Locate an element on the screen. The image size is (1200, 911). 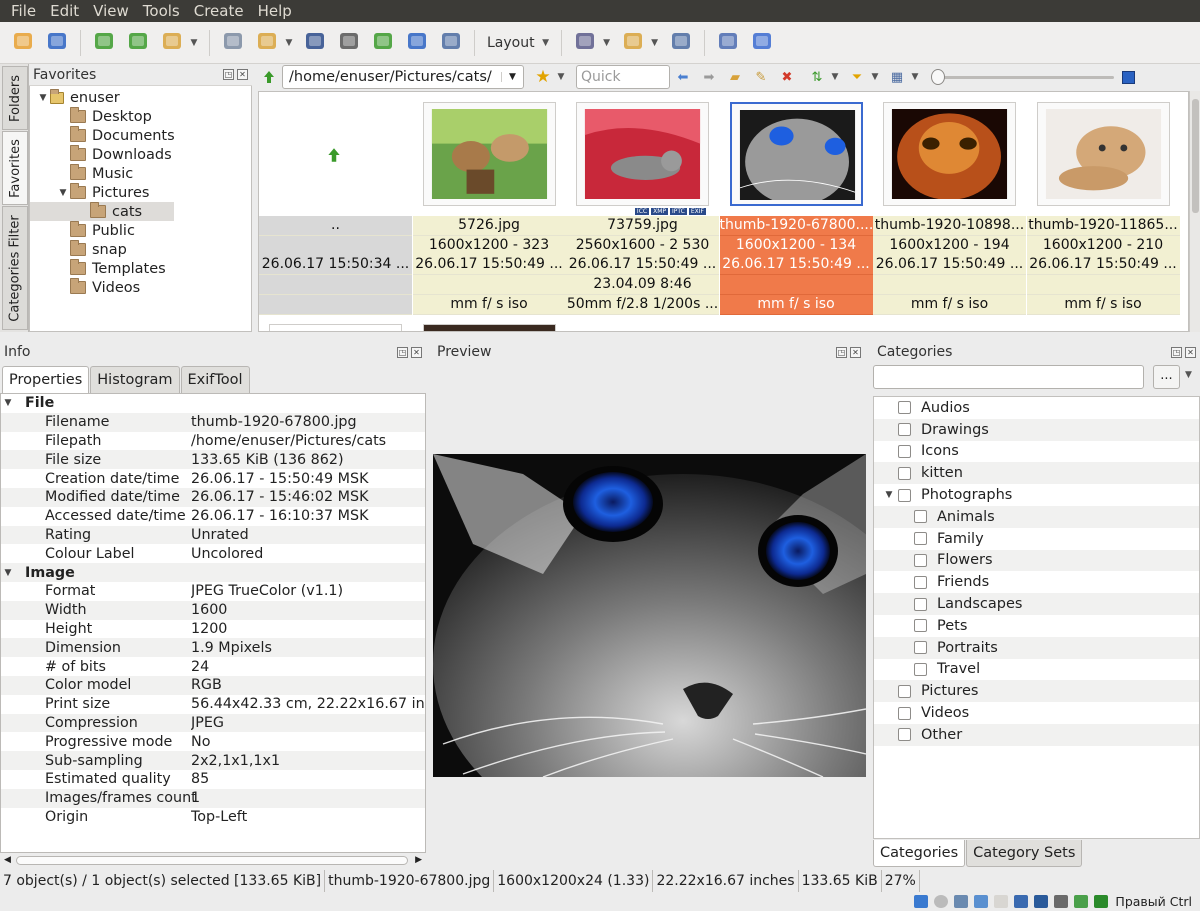
category-item: Audios is located at coordinates (1036, 408).